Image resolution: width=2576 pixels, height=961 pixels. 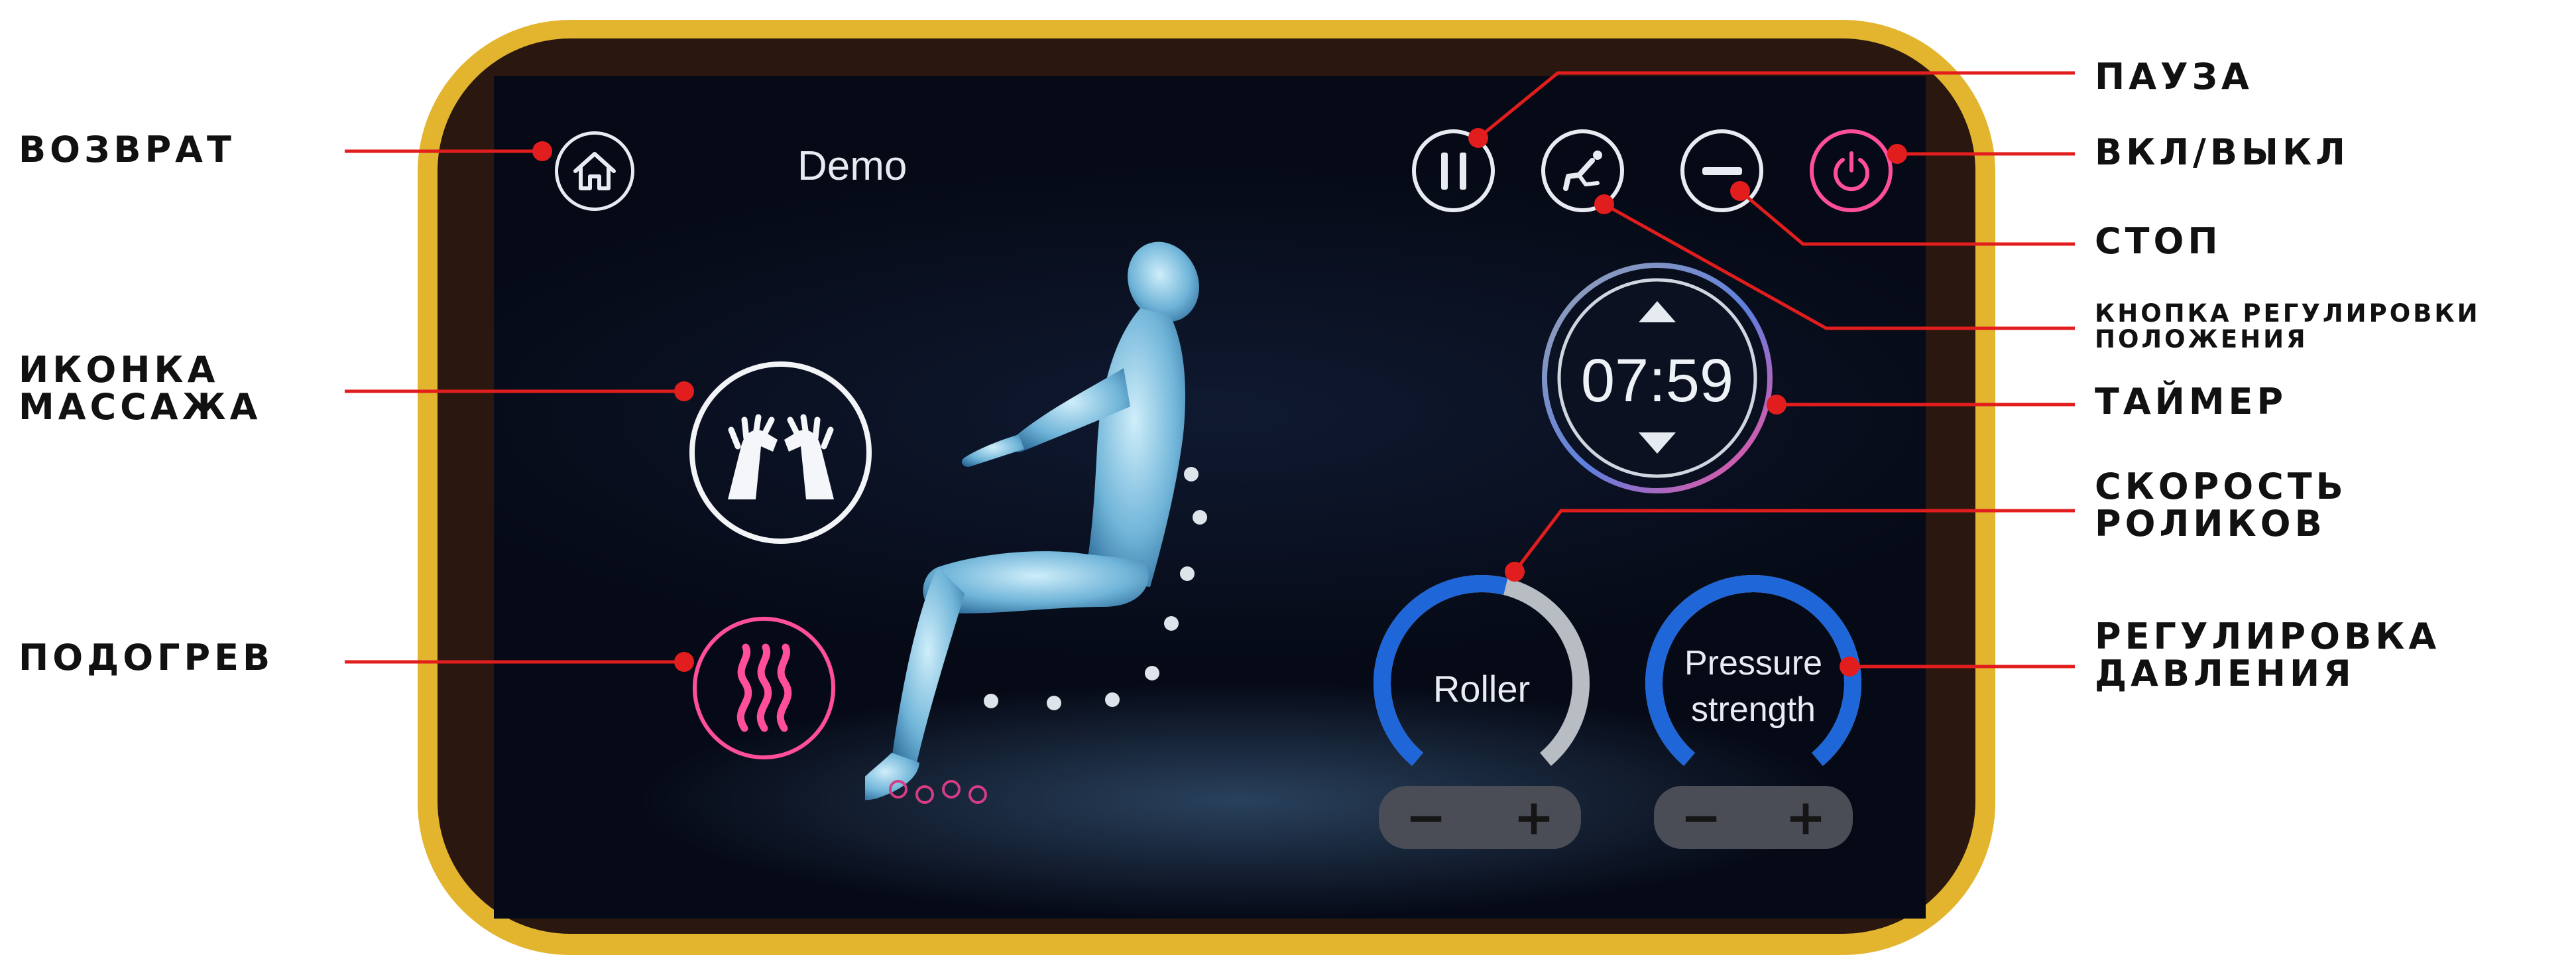 What do you see at coordinates (146, 658) in the screenshot?
I see `callout-heating: ПОДОГРЕВ` at bounding box center [146, 658].